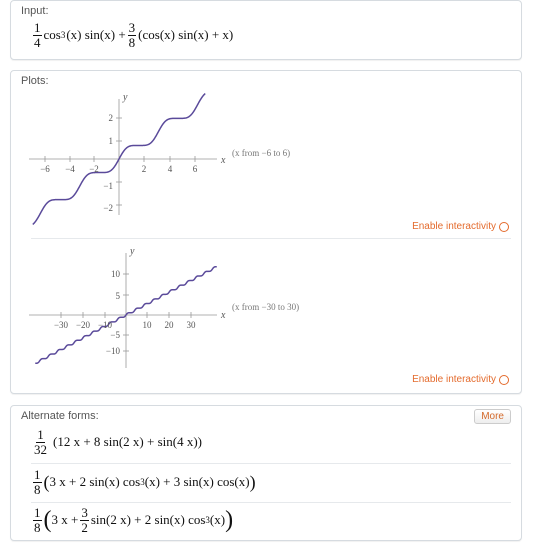 Image resolution: width=540 pixels, height=544 pixels. Describe the element at coordinates (118, 442) in the screenshot. I see `alternate-form-1: 1 32 (12 x + 8 sin(2 x) + sin(4 x))` at that location.